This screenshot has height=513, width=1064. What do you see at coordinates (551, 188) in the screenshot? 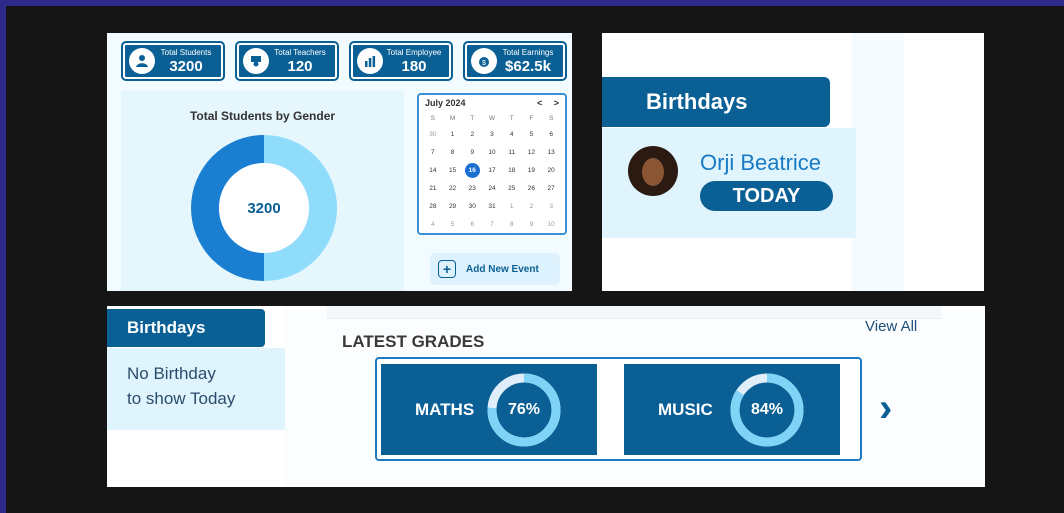
I see `calendar-day: 27` at bounding box center [551, 188].